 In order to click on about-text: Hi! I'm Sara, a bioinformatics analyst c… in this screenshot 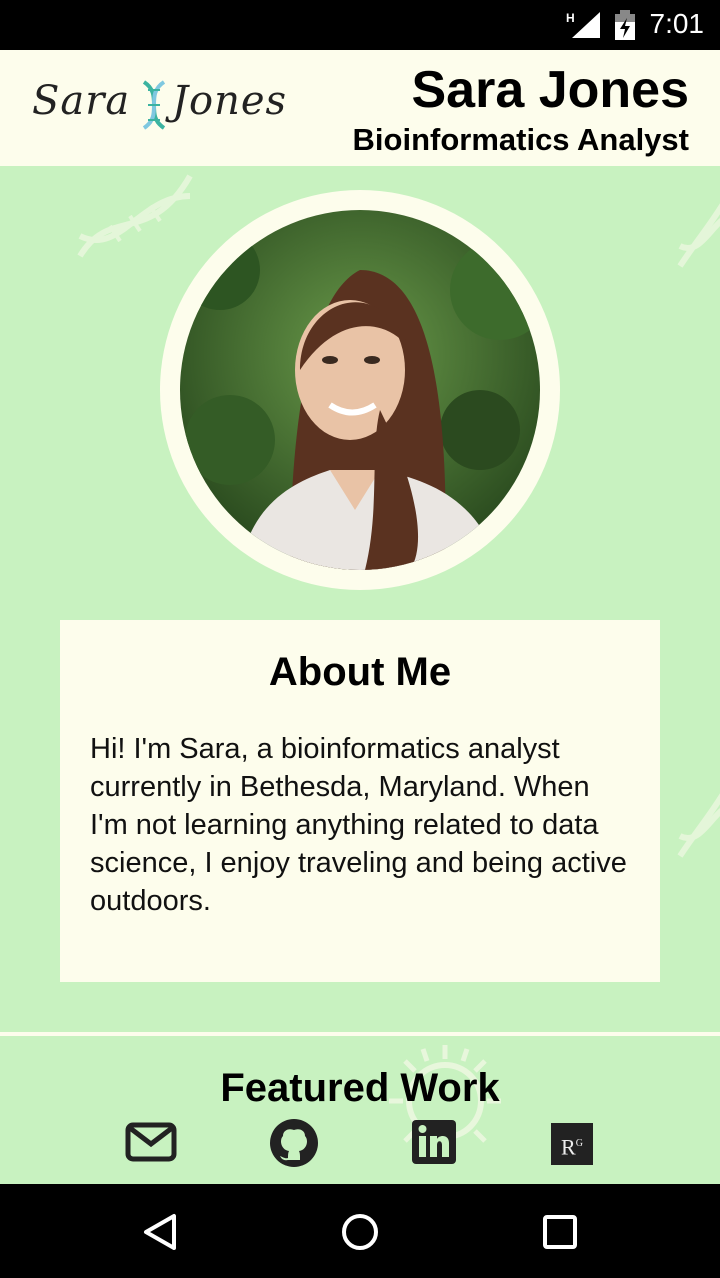, I will do `click(358, 825)`.